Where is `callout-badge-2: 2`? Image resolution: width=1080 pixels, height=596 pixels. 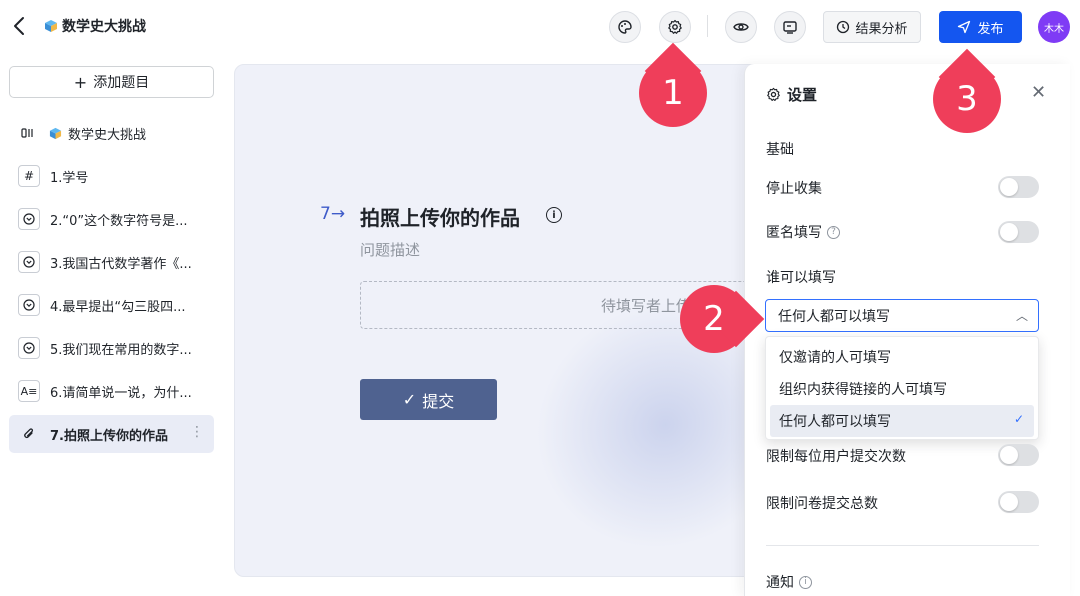
callout-badge-2: 2 is located at coordinates (714, 319).